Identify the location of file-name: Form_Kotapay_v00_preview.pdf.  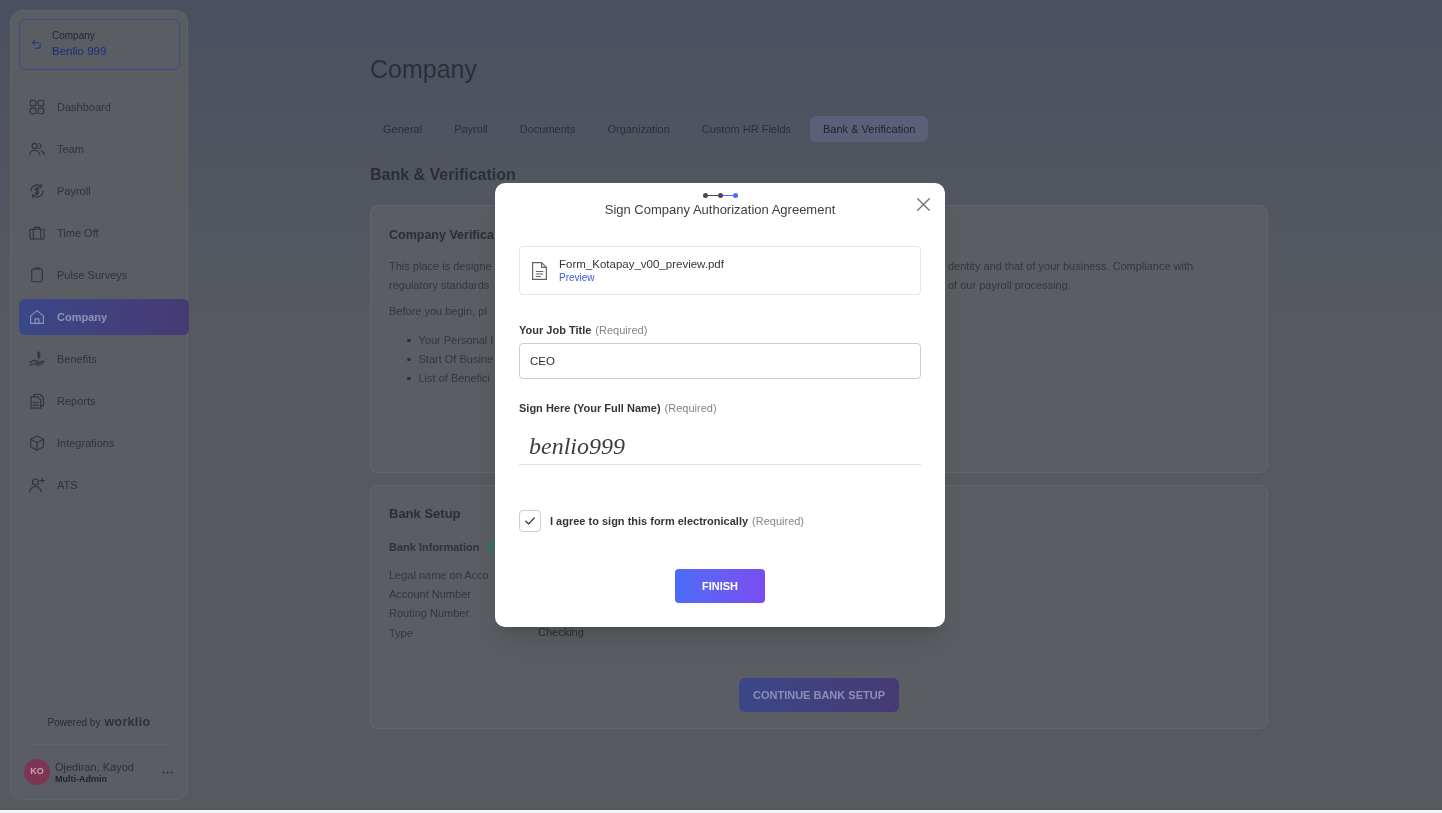
(641, 264).